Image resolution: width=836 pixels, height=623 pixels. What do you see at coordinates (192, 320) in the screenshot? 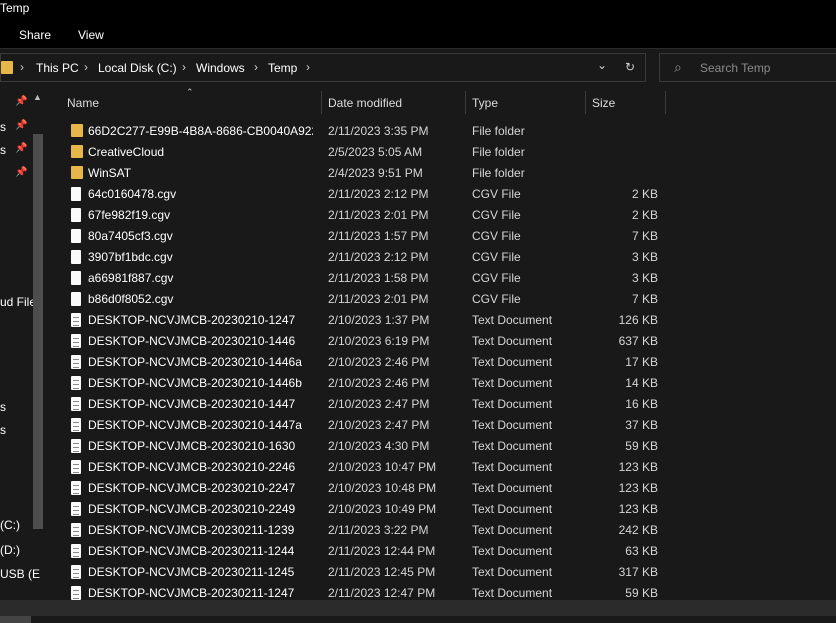
I see `file-name: DESKTOP-NCVJMCB-20230210-1247` at bounding box center [192, 320].